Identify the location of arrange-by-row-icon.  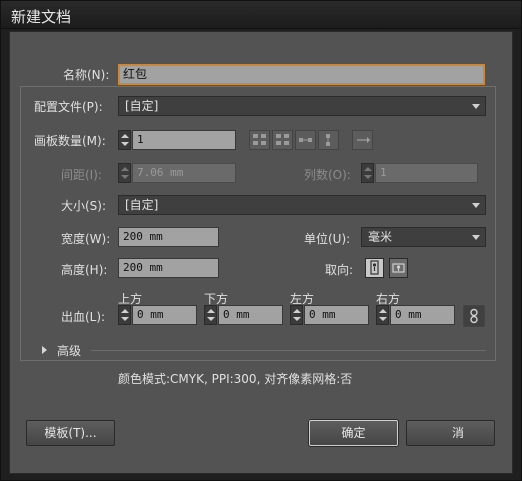
(305, 140).